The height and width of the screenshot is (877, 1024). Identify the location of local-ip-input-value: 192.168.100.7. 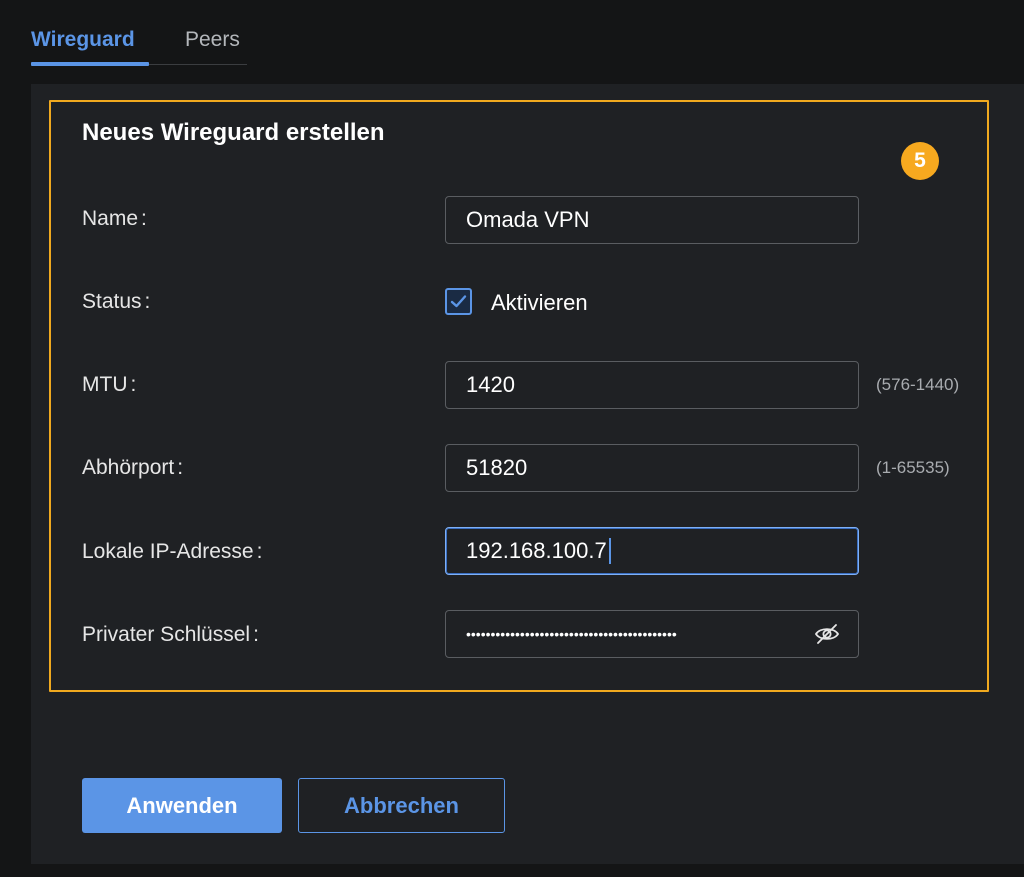
(536, 550).